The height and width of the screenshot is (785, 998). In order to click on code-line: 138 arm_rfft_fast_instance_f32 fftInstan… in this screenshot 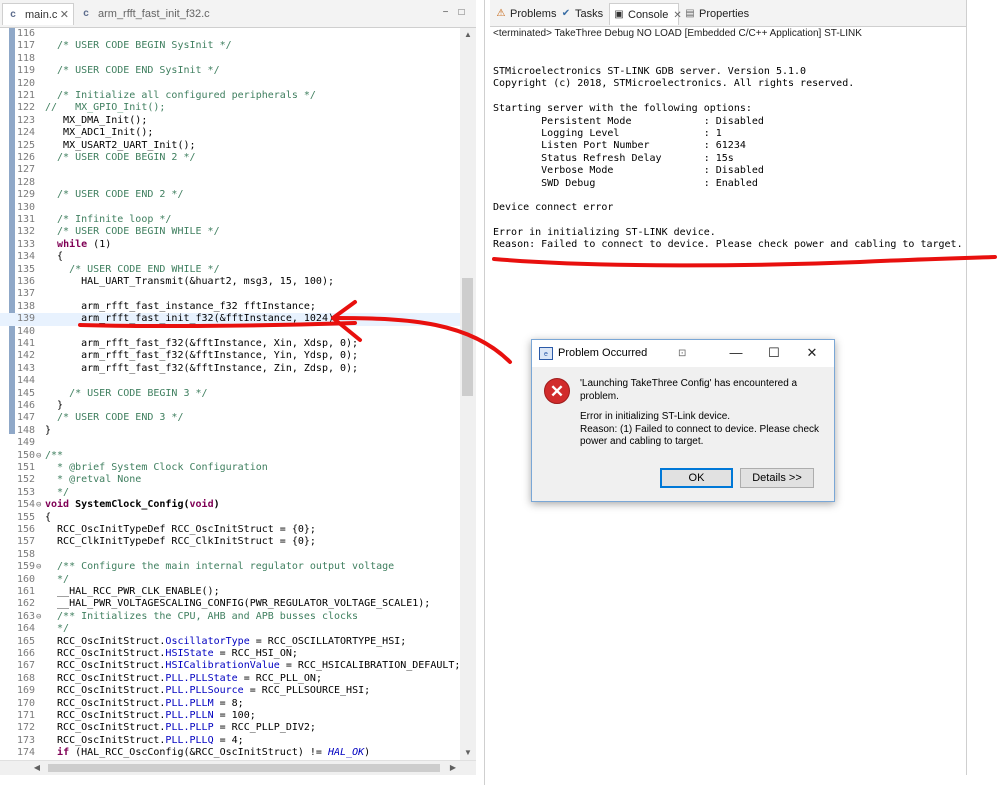, I will do `click(230, 307)`.